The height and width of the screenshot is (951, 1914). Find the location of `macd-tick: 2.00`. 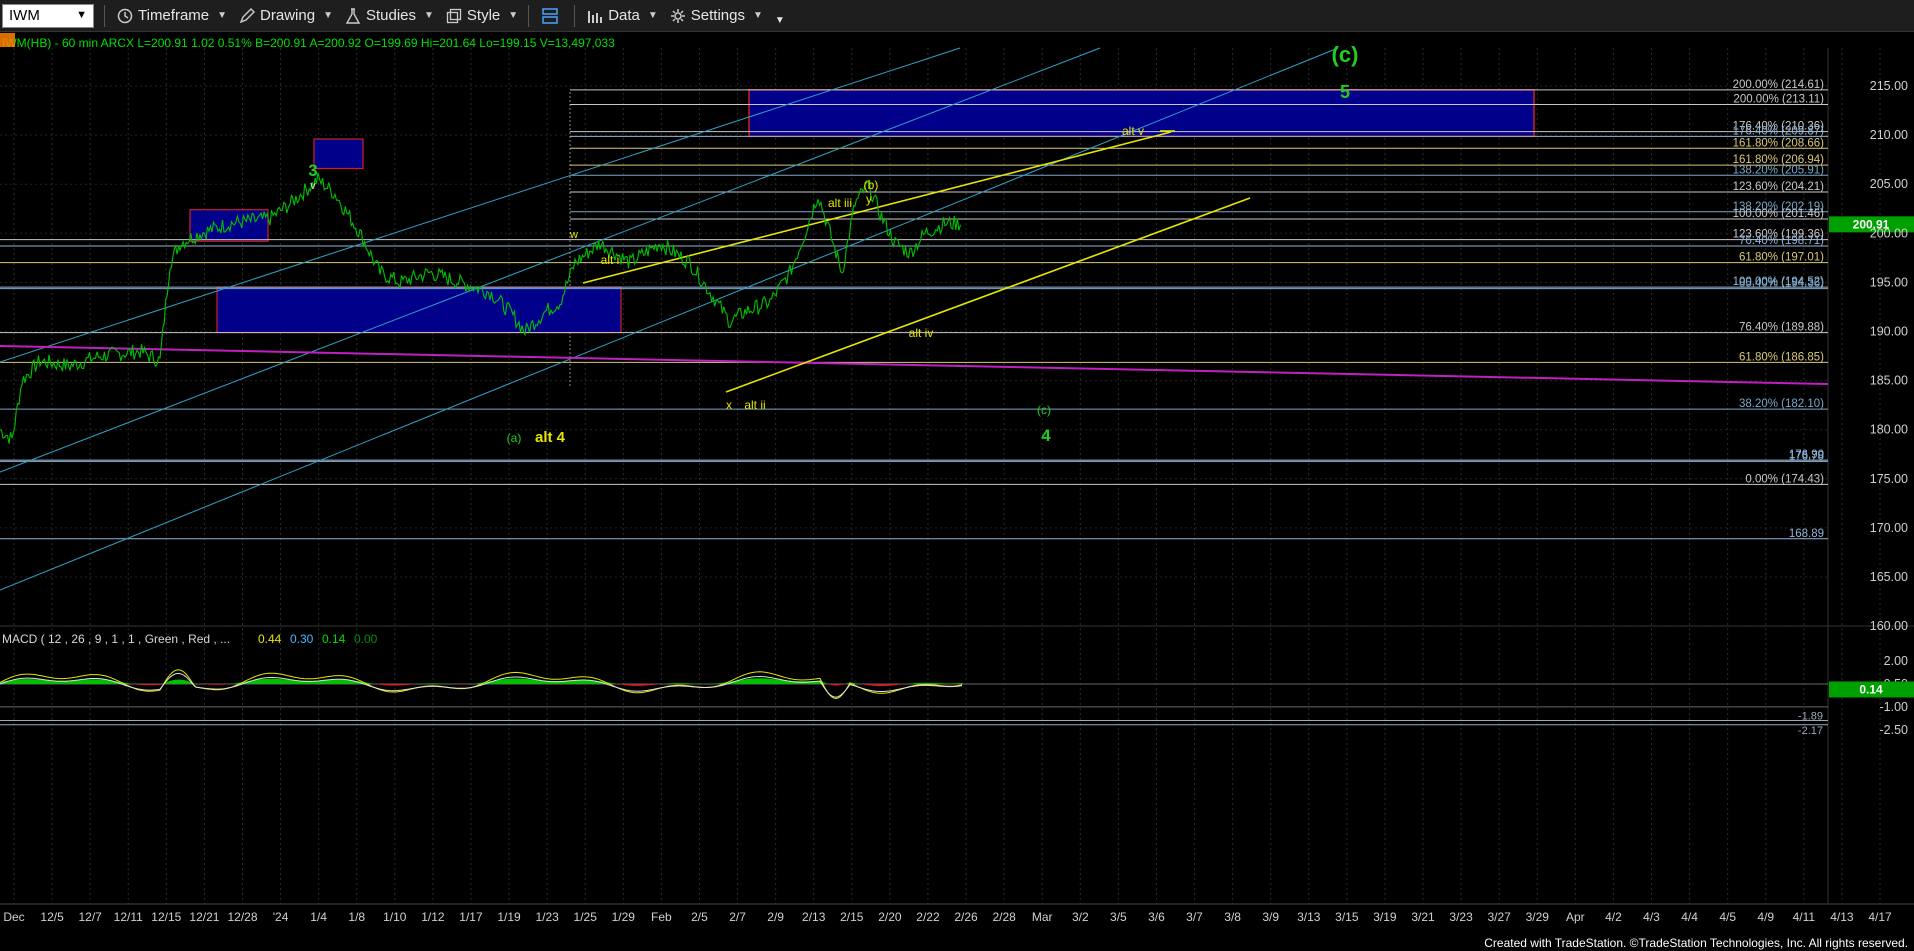

macd-tick: 2.00 is located at coordinates (1896, 661).